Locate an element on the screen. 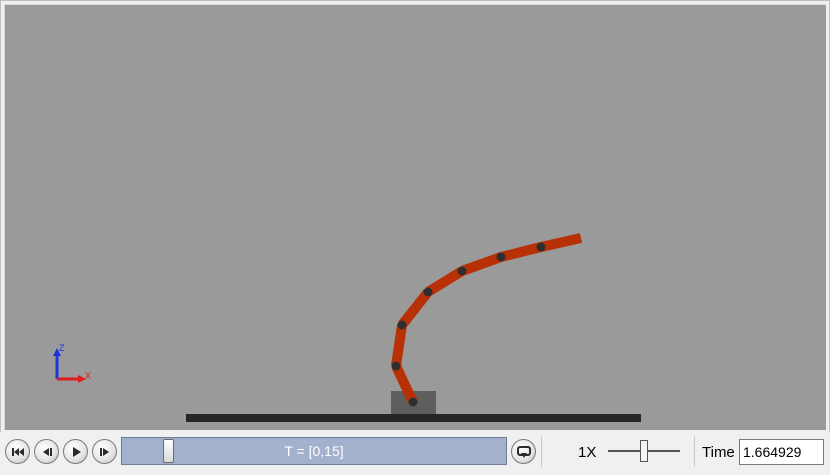  loop-icon is located at coordinates (523, 451).